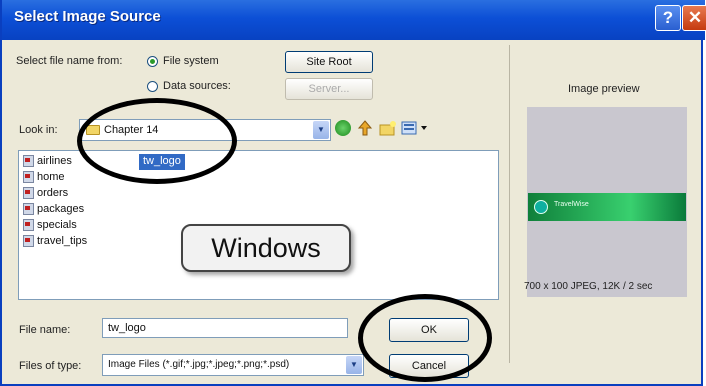  What do you see at coordinates (343, 128) in the screenshot?
I see `back-icon` at bounding box center [343, 128].